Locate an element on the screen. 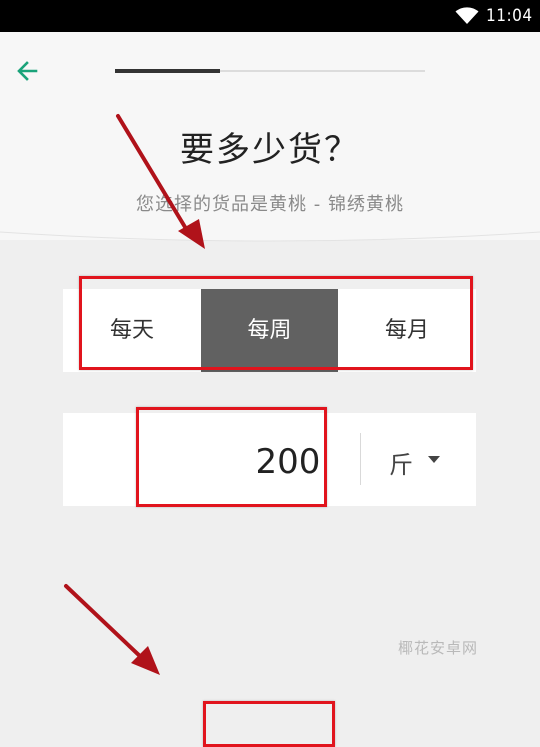  header-curve is located at coordinates (270, 232).